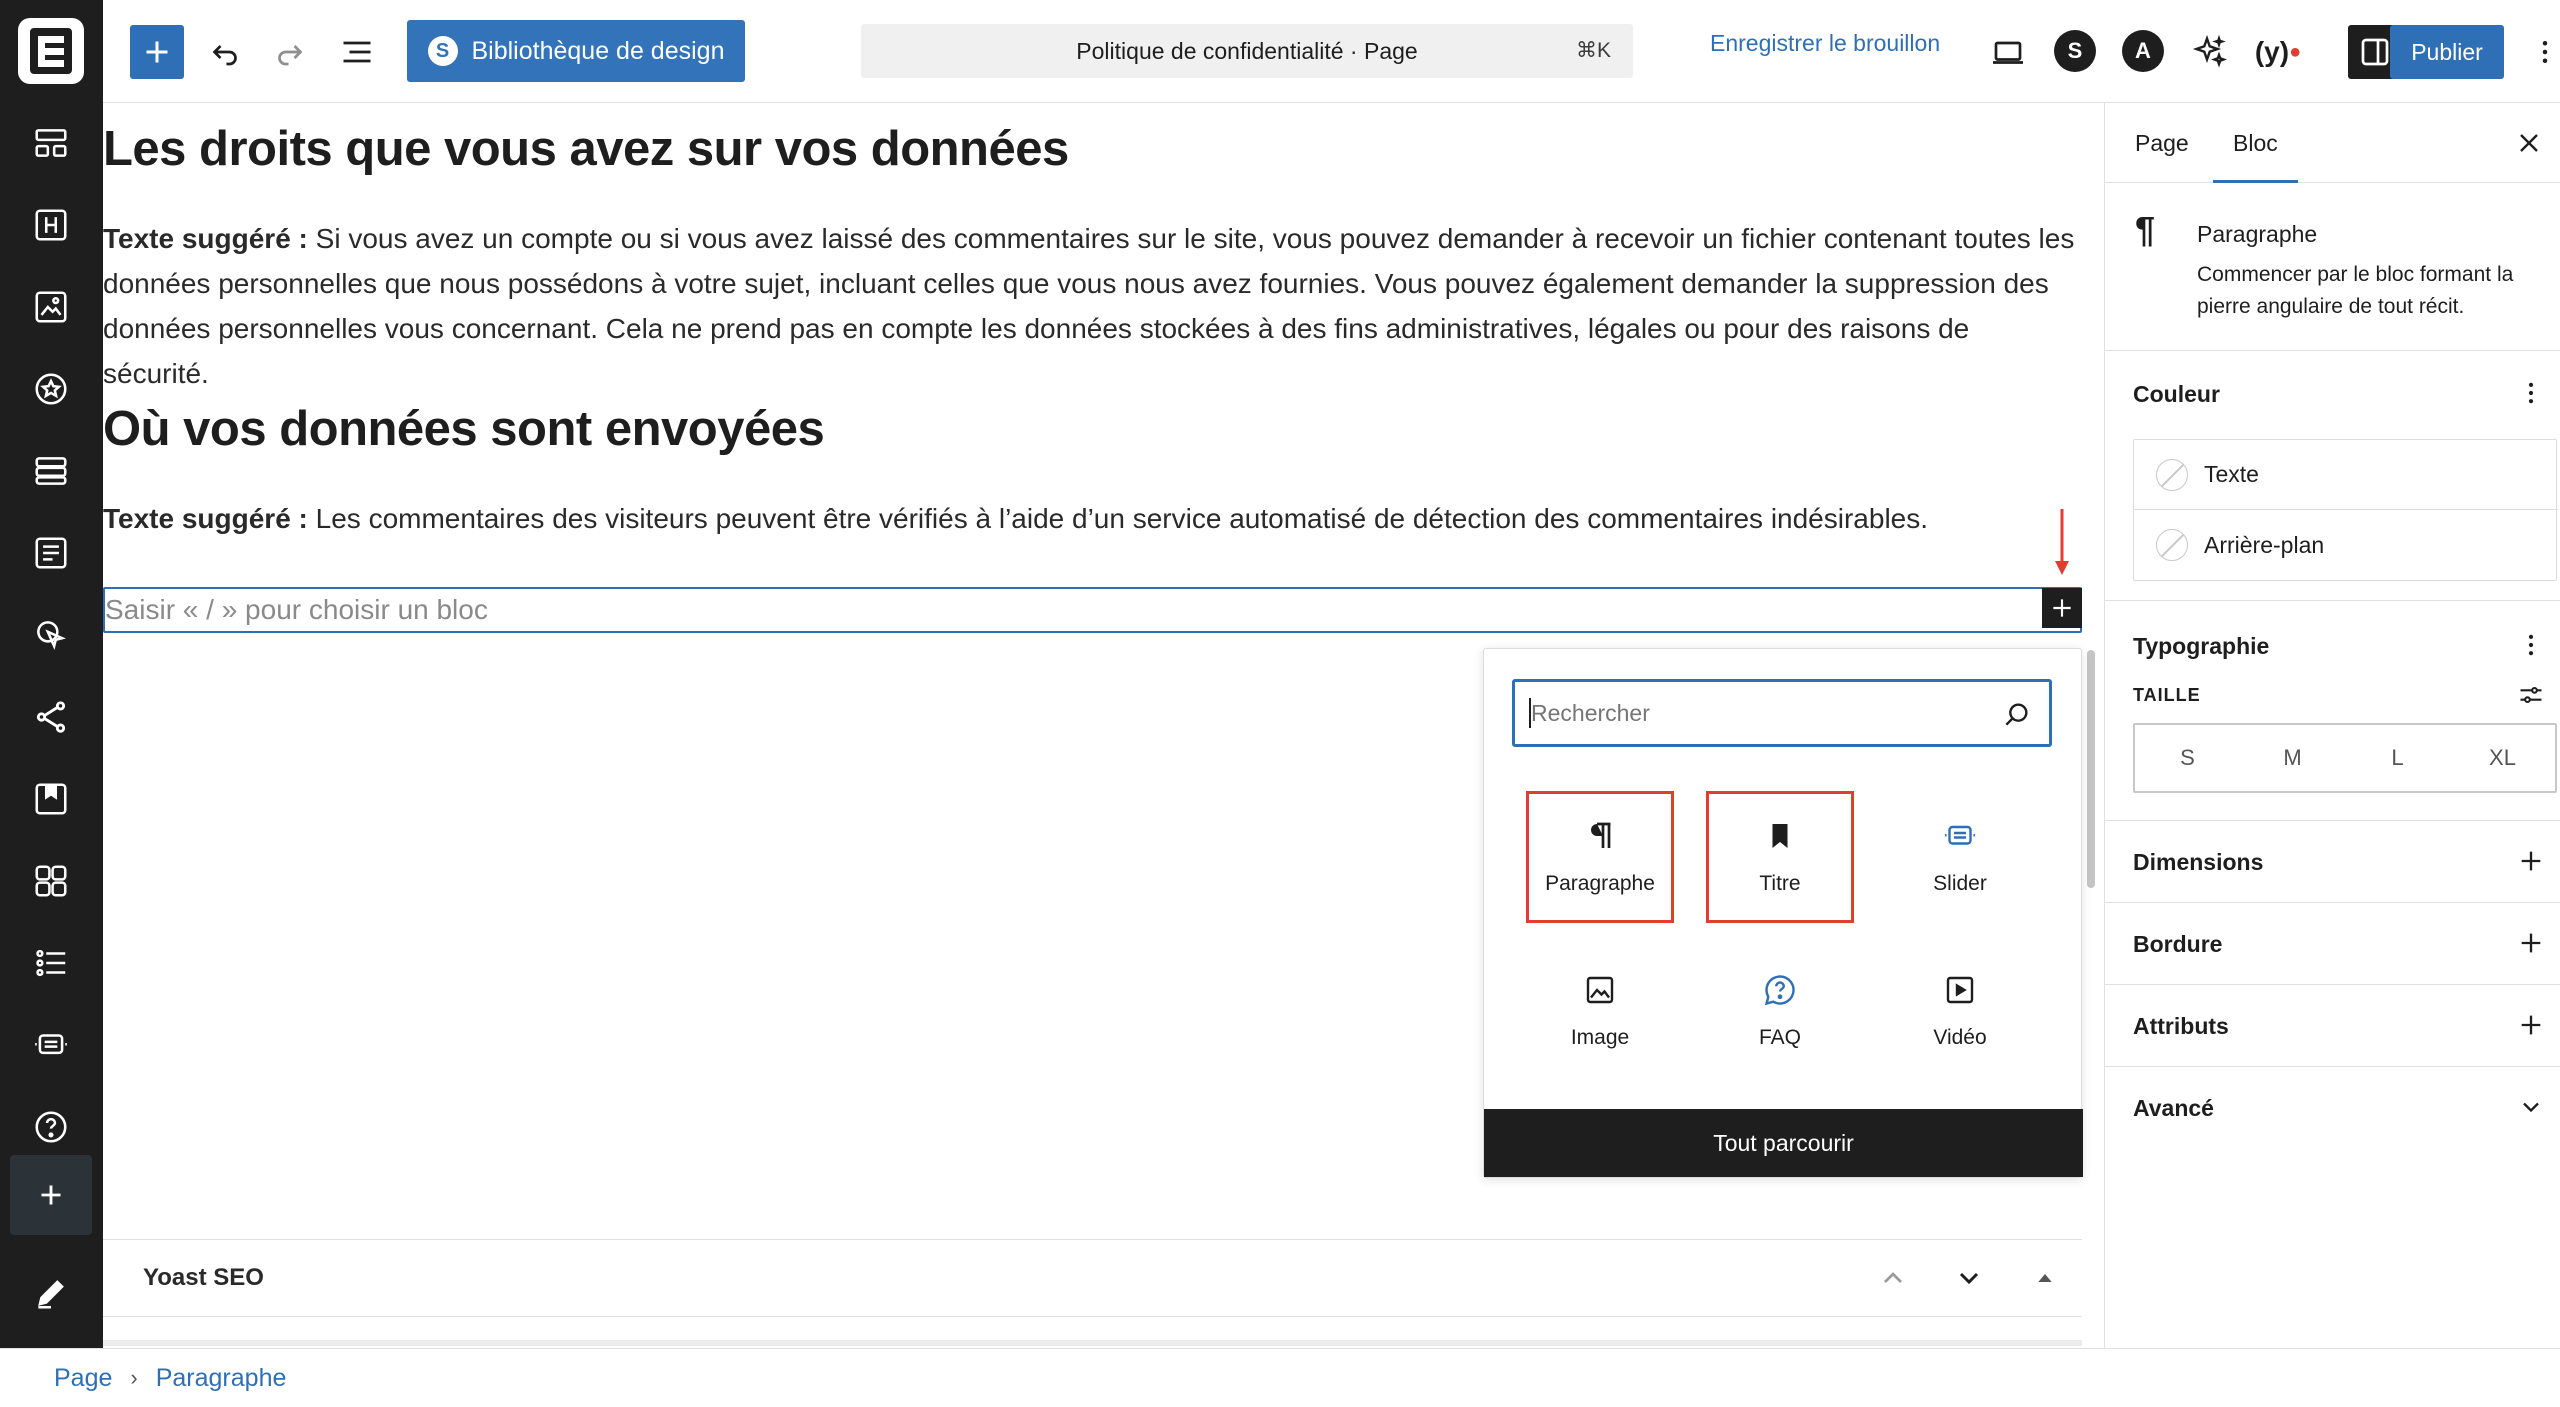 This screenshot has height=1407, width=2560. Describe the element at coordinates (2264, 544) in the screenshot. I see `color-option-label: Arrière-plan` at that location.